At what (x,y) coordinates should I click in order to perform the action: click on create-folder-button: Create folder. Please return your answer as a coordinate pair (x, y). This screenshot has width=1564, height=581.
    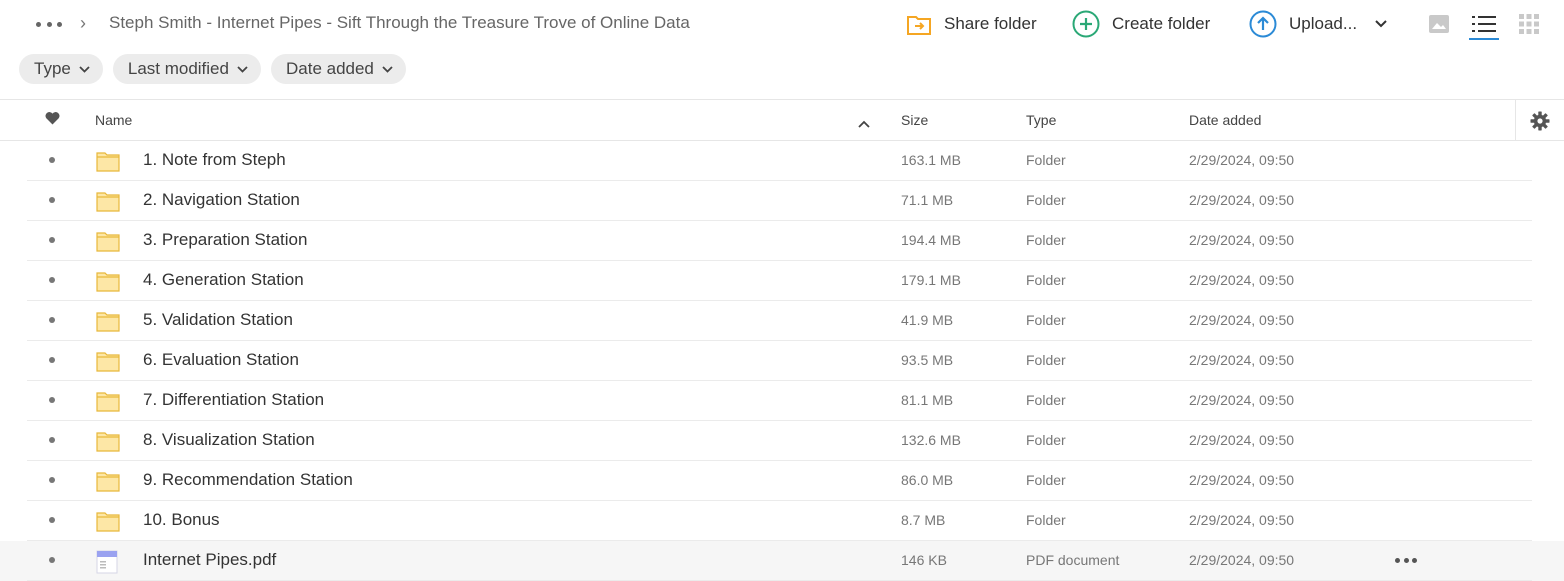
    Looking at the image, I should click on (1141, 24).